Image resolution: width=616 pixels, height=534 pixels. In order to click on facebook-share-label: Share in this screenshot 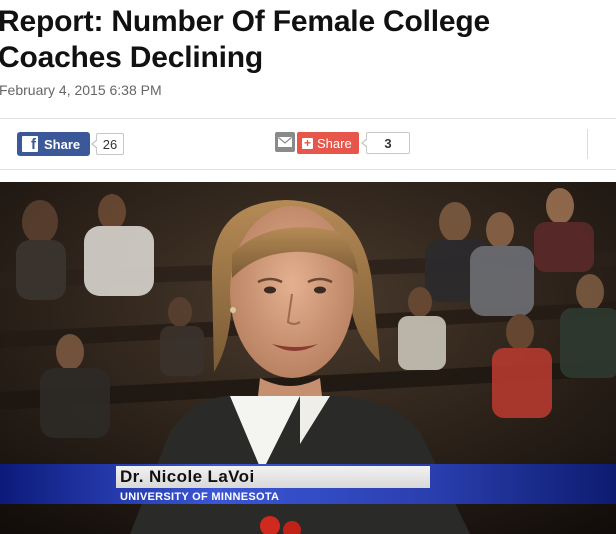, I will do `click(62, 144)`.